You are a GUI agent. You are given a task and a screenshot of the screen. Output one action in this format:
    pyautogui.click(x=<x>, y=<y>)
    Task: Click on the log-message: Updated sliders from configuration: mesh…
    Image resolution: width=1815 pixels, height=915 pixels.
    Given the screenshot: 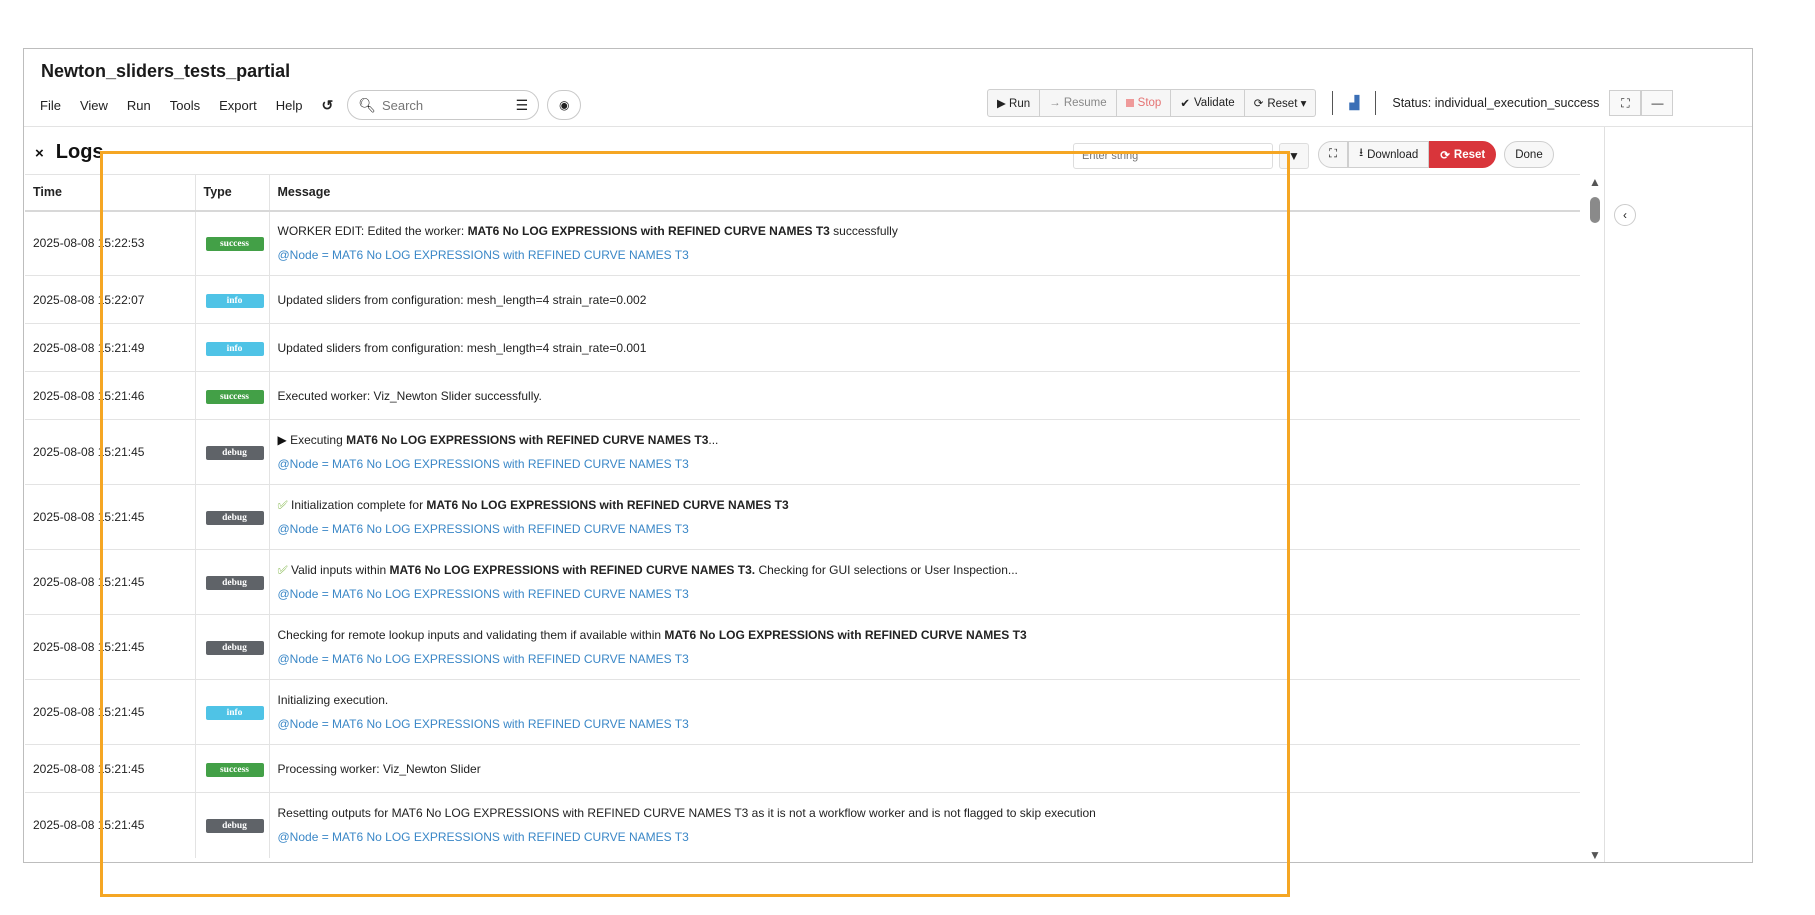 What is the action you would take?
    pyautogui.click(x=929, y=300)
    